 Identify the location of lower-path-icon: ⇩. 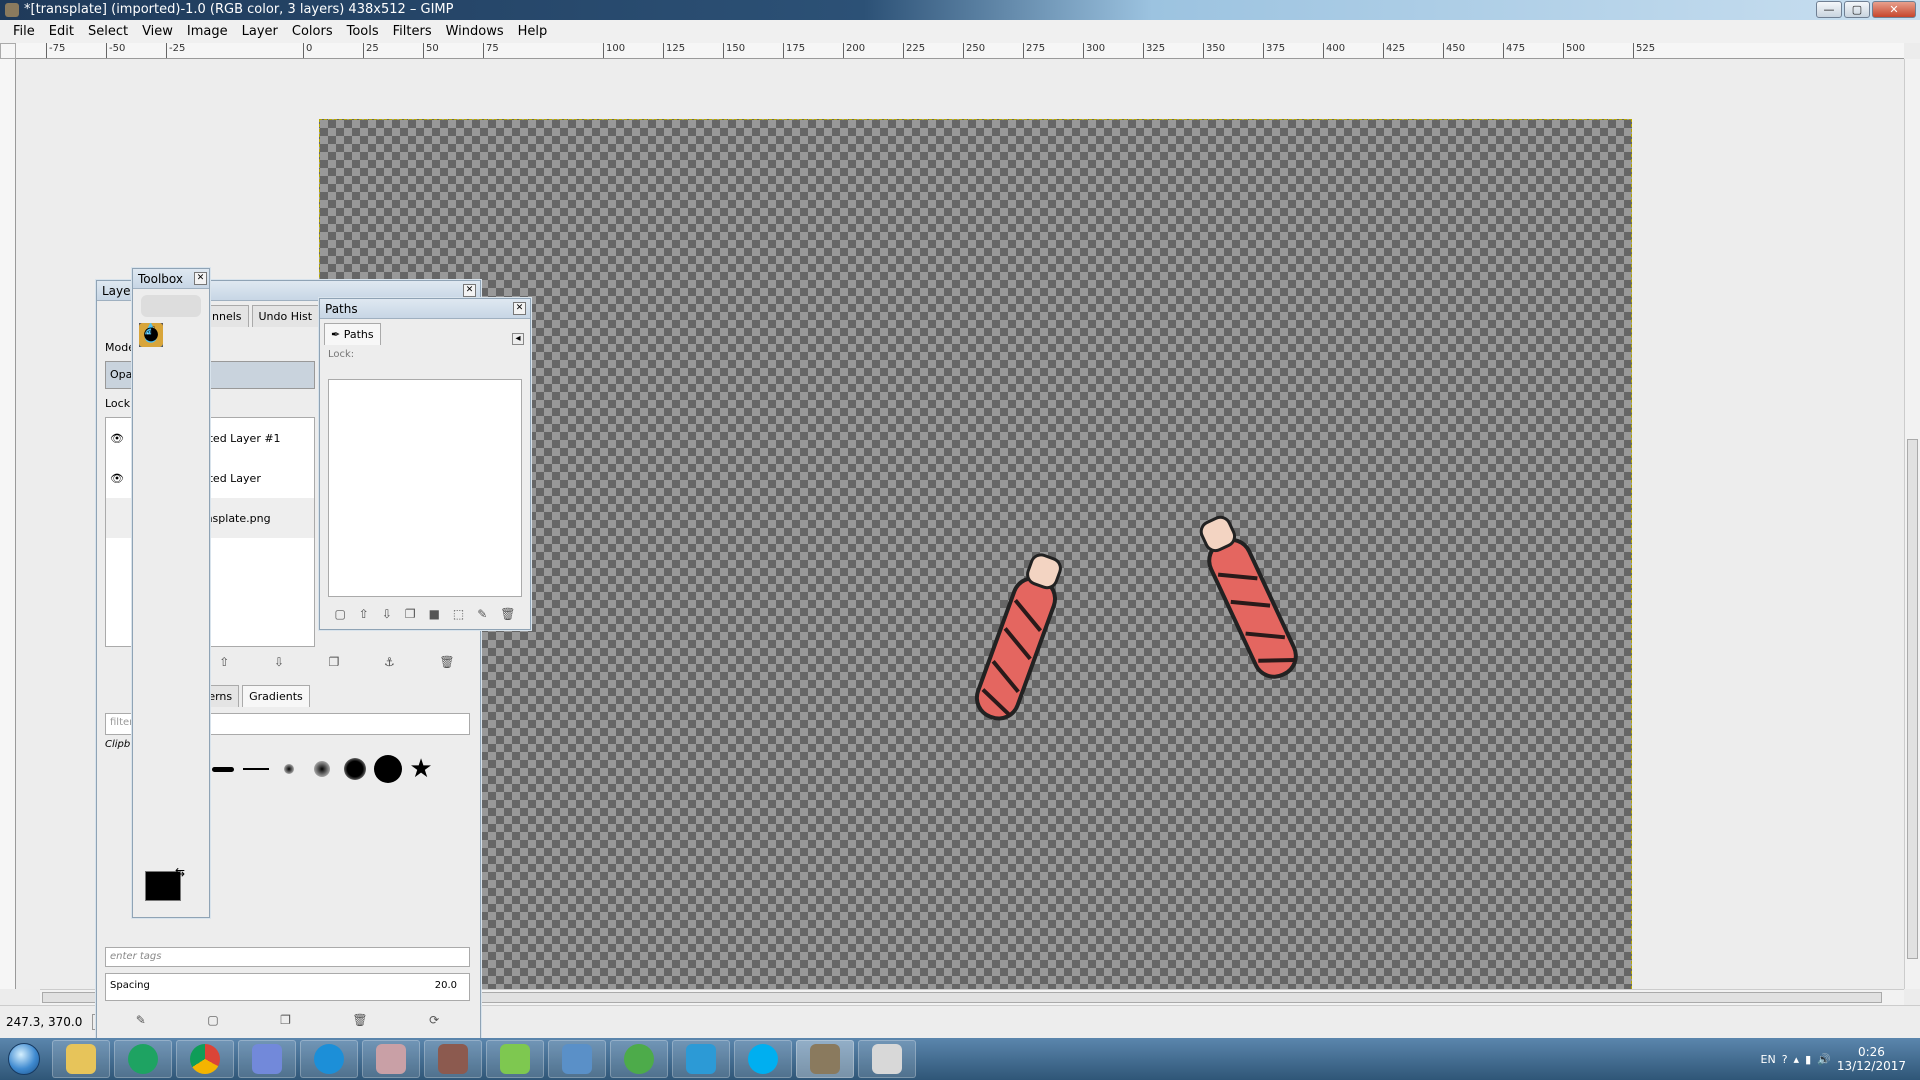
(387, 614).